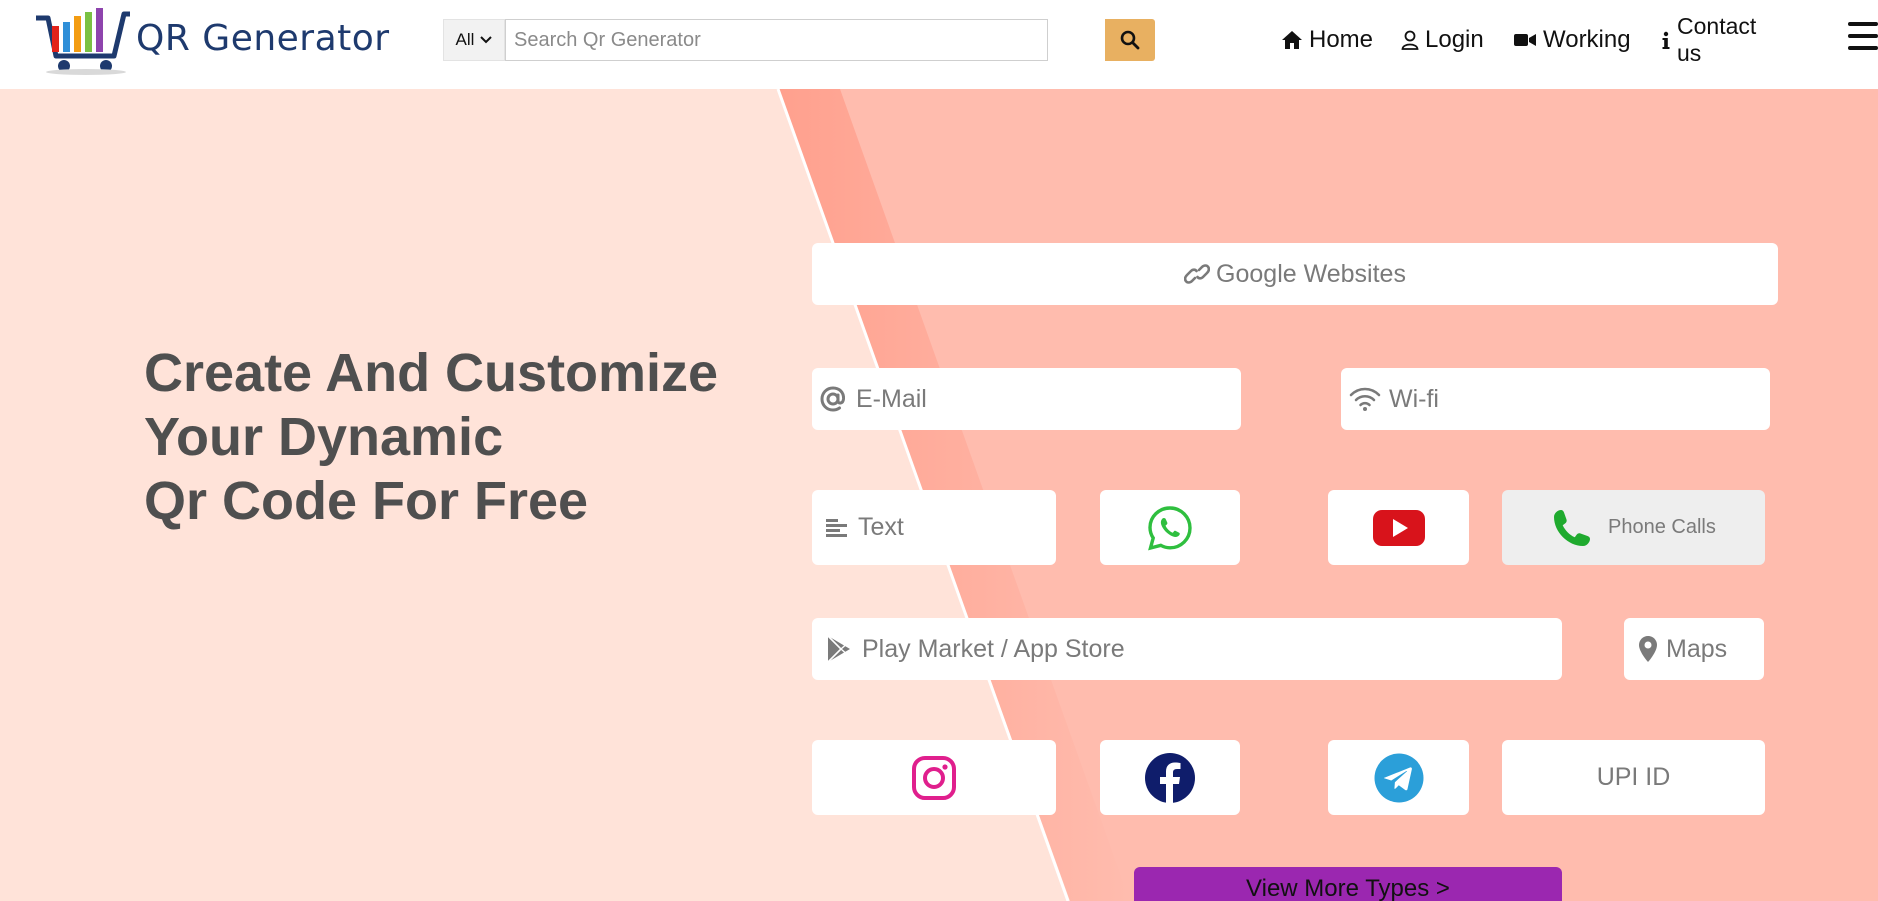 Image resolution: width=1878 pixels, height=901 pixels. What do you see at coordinates (1187, 649) in the screenshot?
I see `type-play-market-button: Play Market / App Store` at bounding box center [1187, 649].